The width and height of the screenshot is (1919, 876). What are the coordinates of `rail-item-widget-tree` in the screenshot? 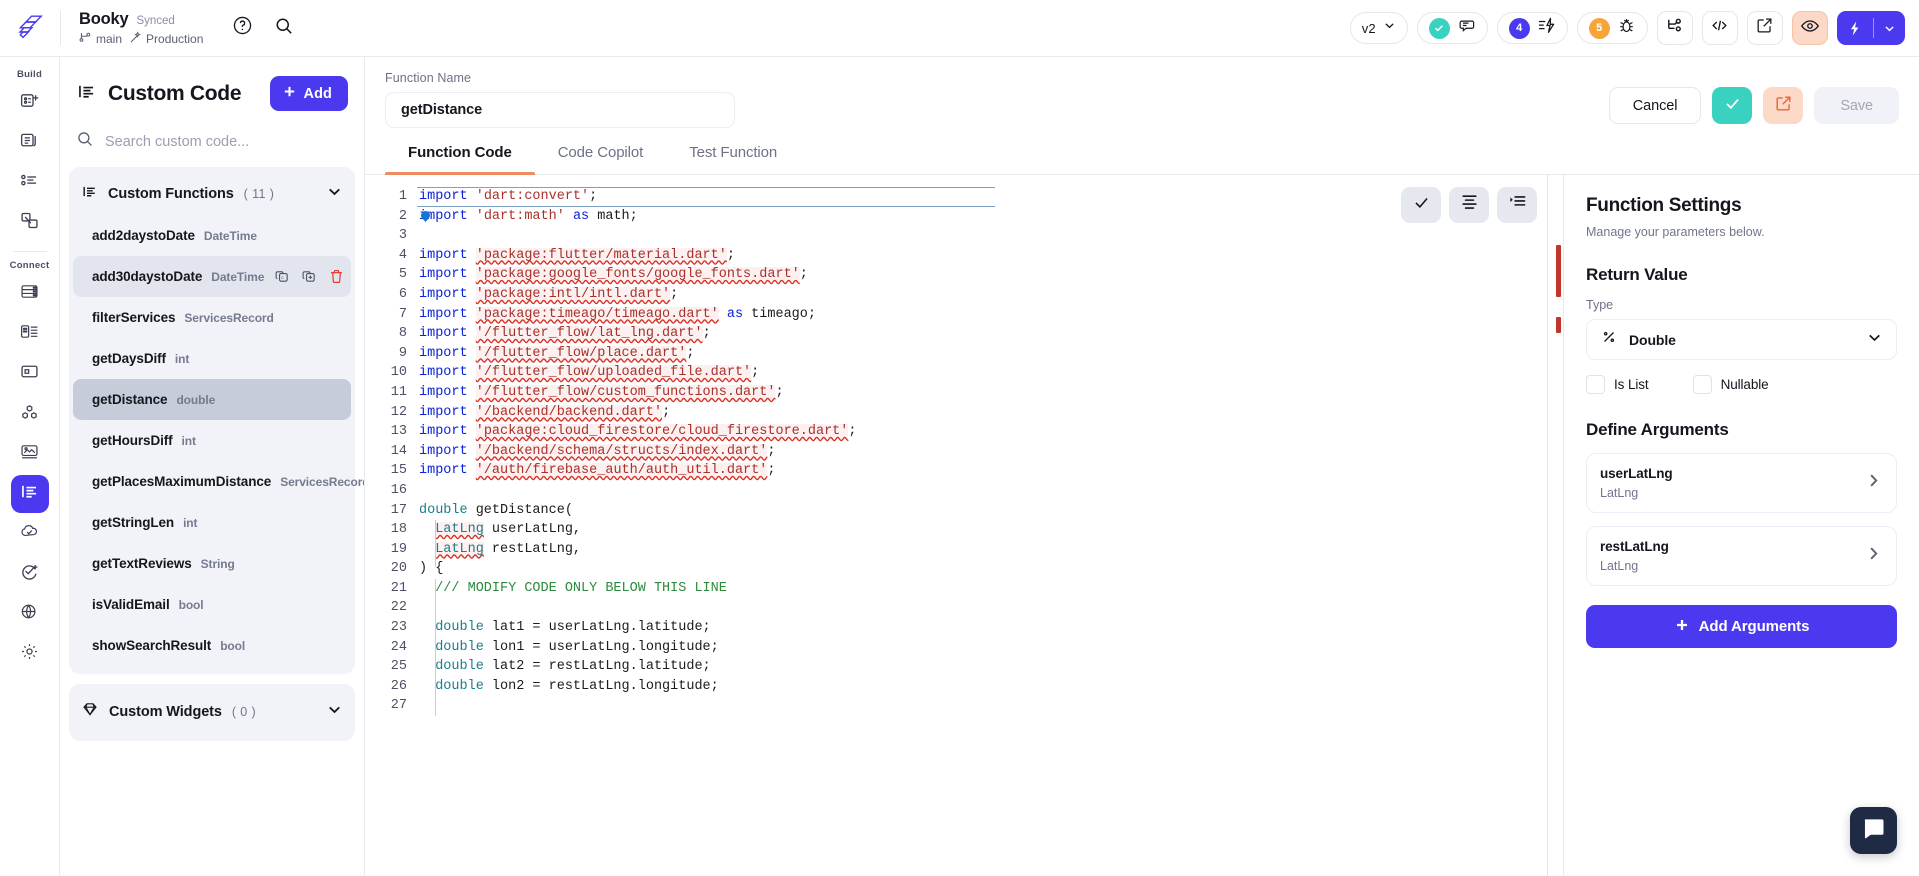 It's located at (30, 183).